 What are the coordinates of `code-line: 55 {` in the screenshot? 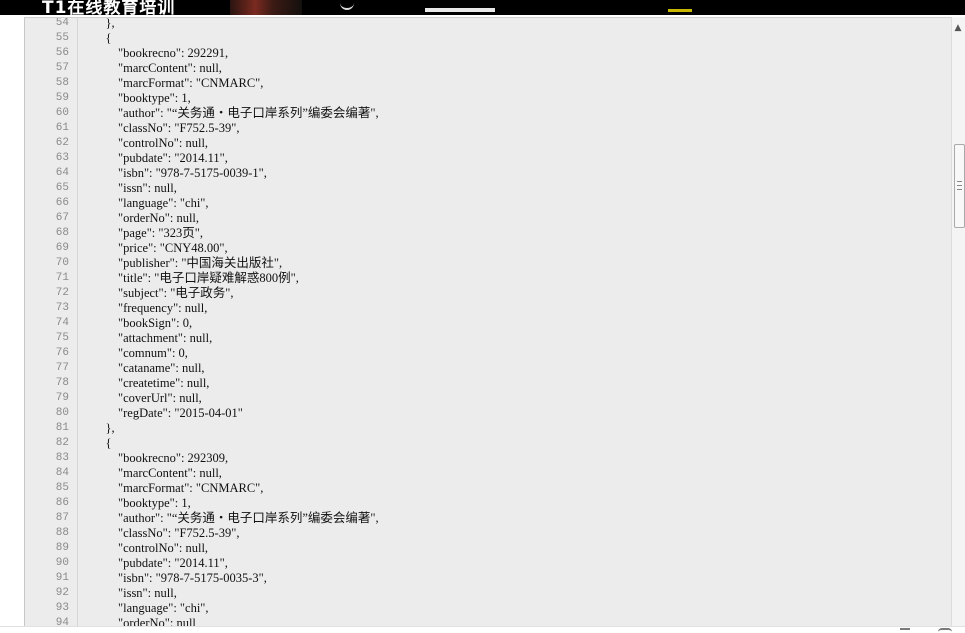 It's located at (488, 38).